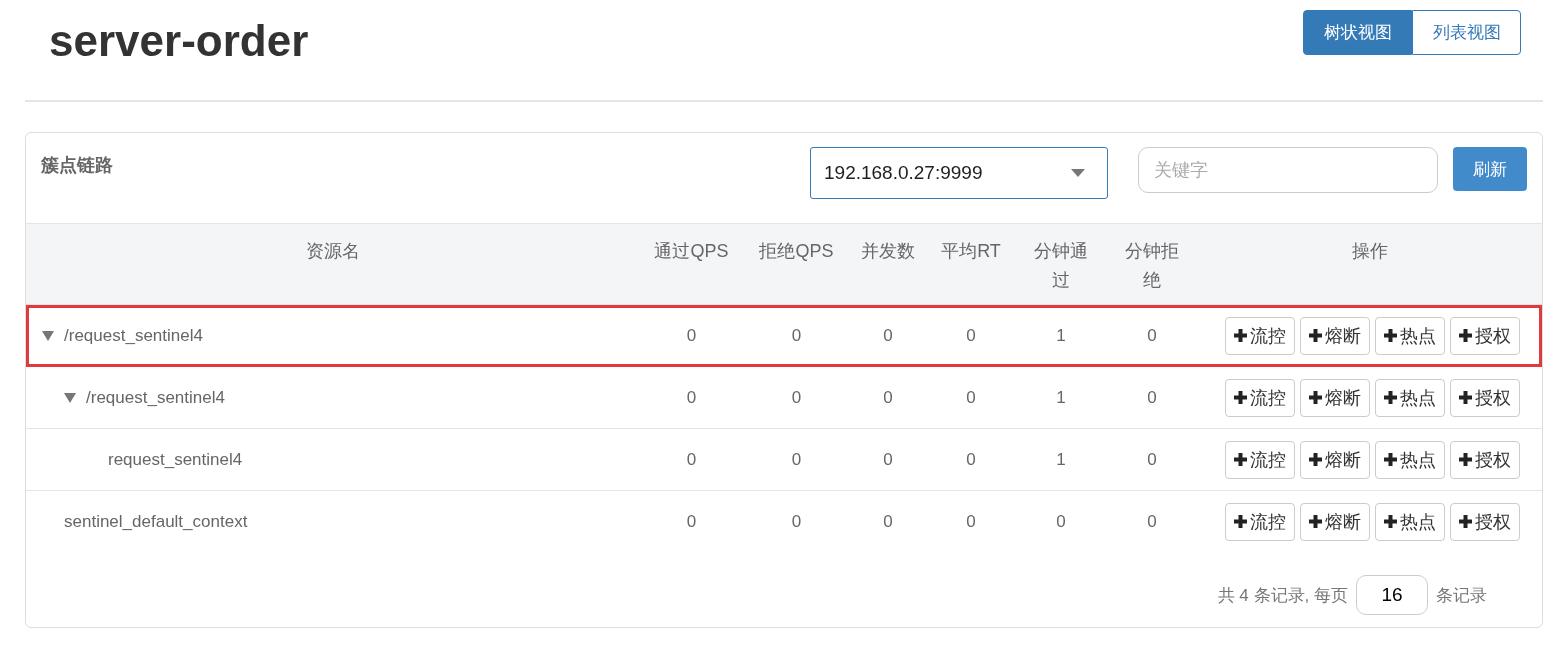 This screenshot has width=1563, height=645. What do you see at coordinates (796, 251) in the screenshot?
I see `column-header: 拒绝QPS` at bounding box center [796, 251].